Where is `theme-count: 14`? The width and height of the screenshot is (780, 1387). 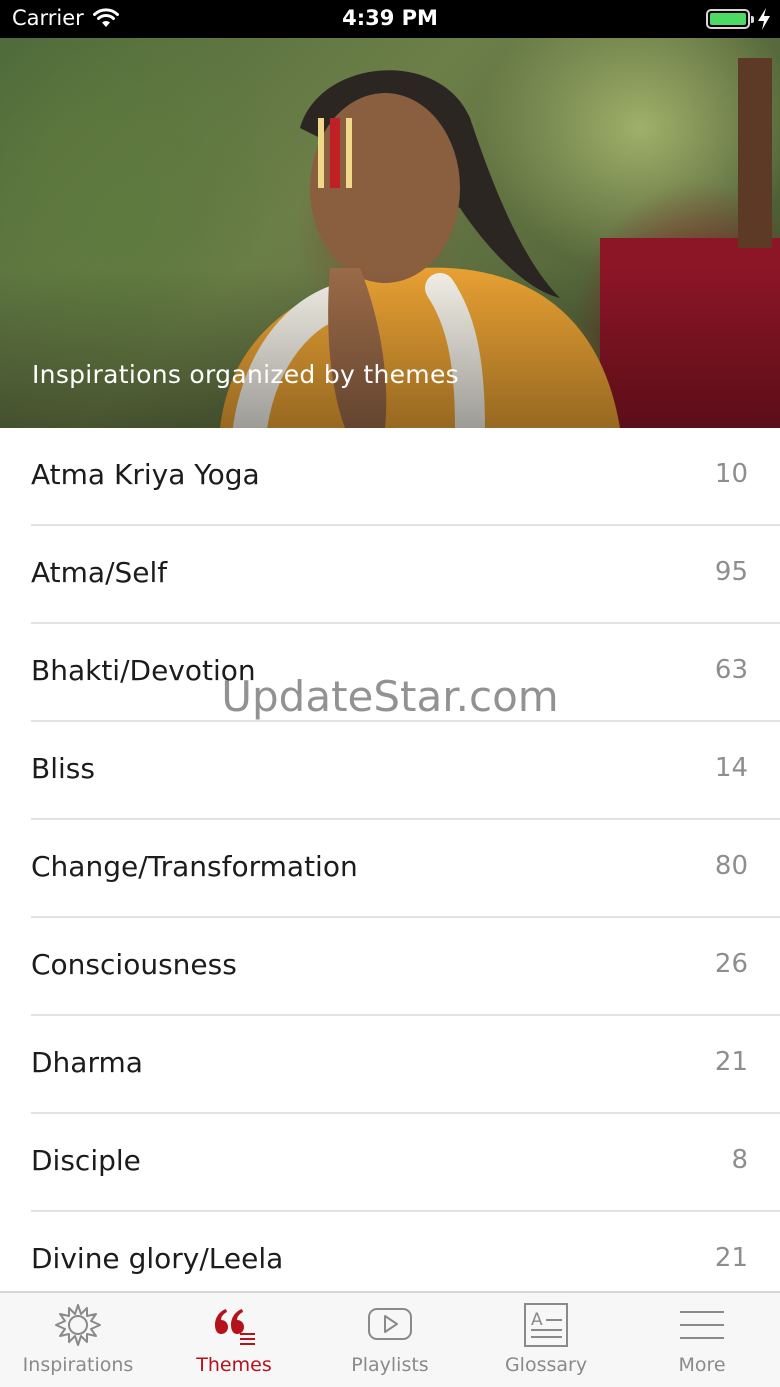 theme-count: 14 is located at coordinates (731, 768).